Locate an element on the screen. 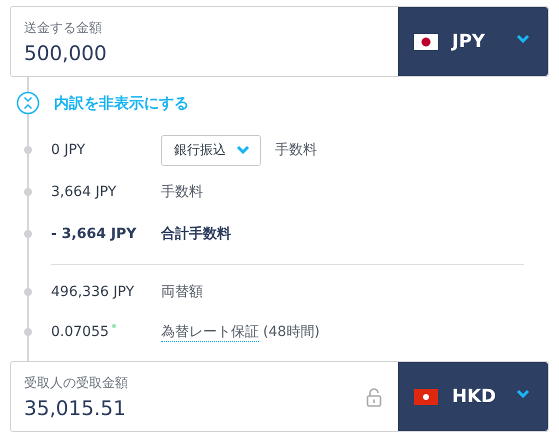 The height and width of the screenshot is (442, 559). fee-label: 合計手数料 is located at coordinates (196, 234).